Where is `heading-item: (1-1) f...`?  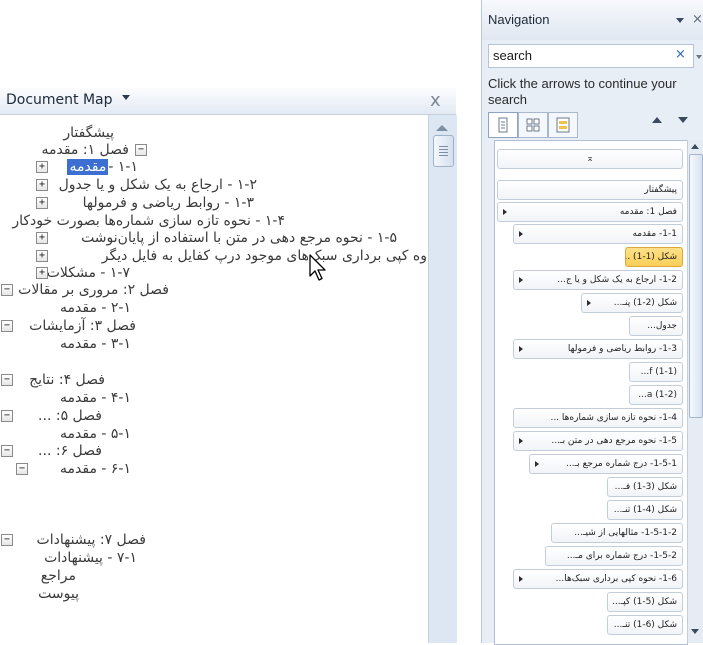 heading-item: (1-1) f... is located at coordinates (656, 372).